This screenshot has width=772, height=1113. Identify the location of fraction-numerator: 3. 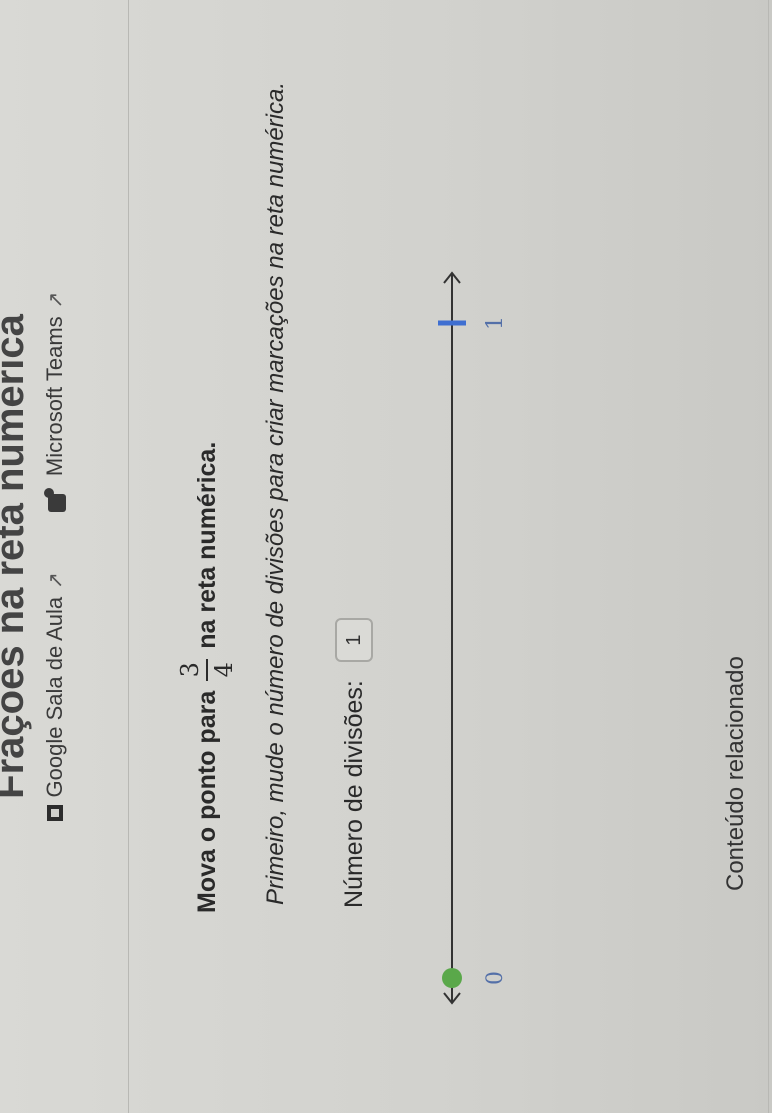
(190, 670).